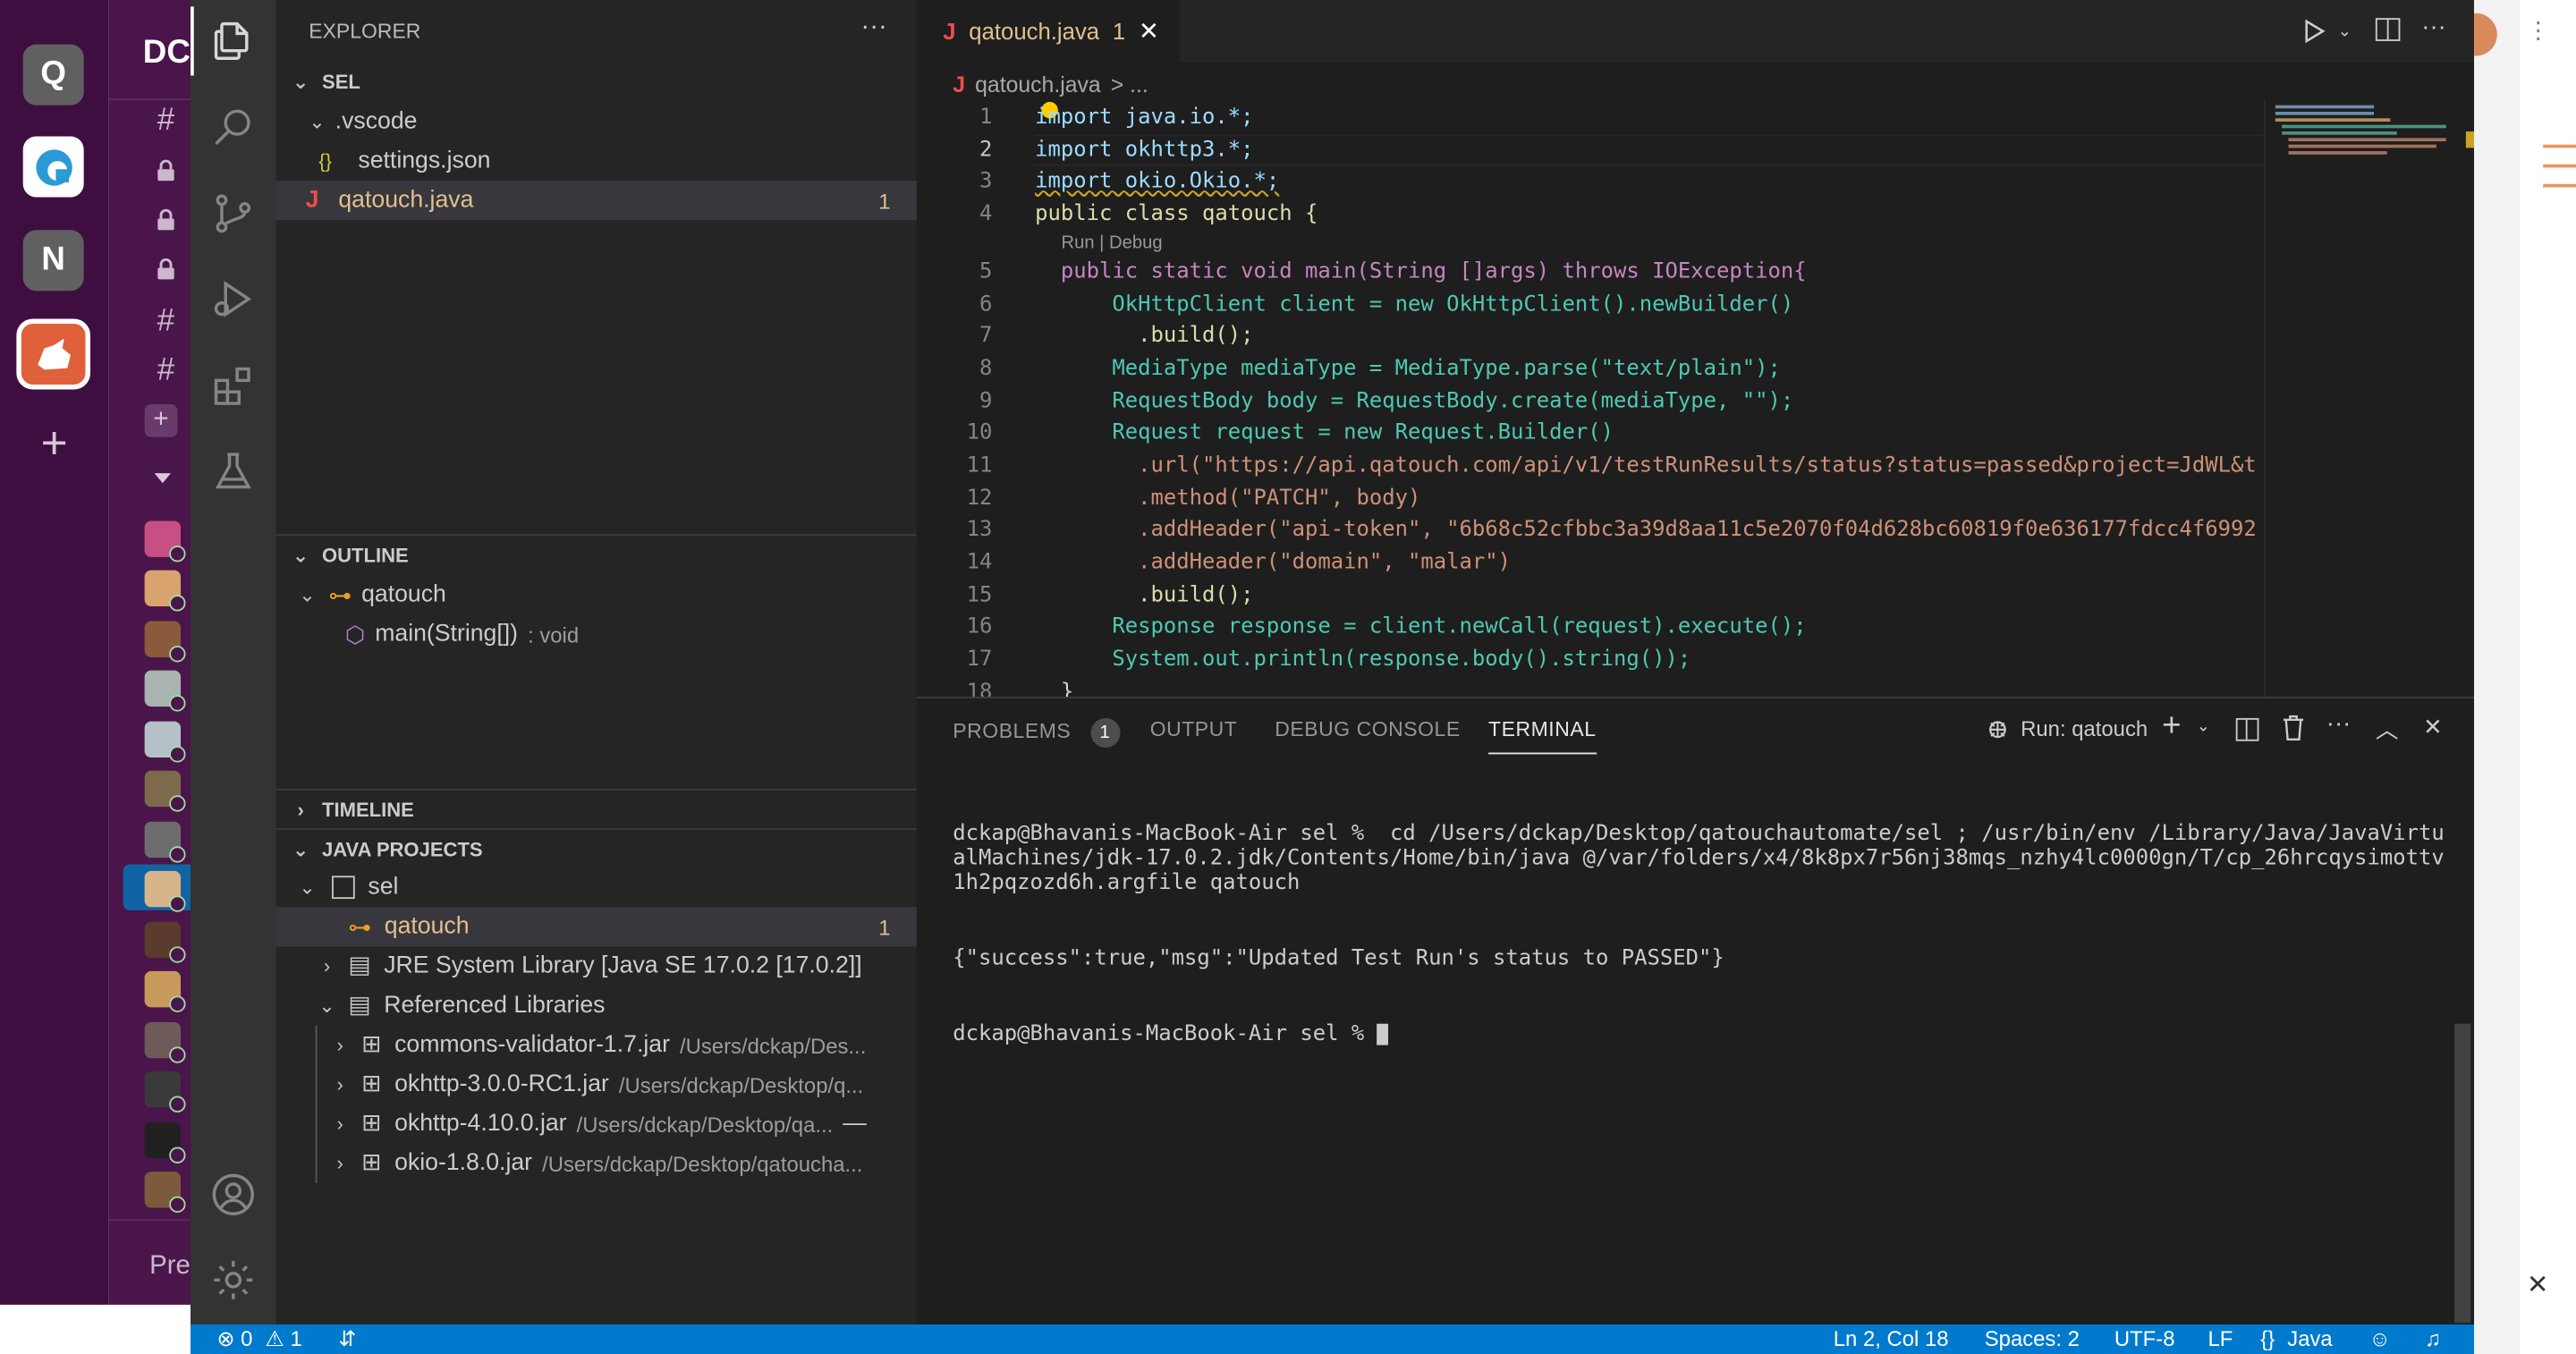 This screenshot has width=2576, height=1354. What do you see at coordinates (53, 261) in the screenshot?
I see `workspace-n: N` at bounding box center [53, 261].